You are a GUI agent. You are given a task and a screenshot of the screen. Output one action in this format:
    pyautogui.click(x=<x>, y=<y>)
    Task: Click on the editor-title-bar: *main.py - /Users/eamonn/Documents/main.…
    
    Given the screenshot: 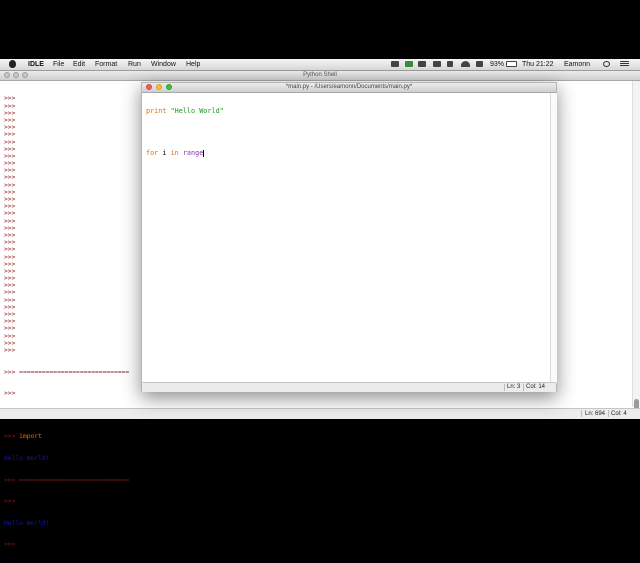 What is the action you would take?
    pyautogui.click(x=349, y=88)
    